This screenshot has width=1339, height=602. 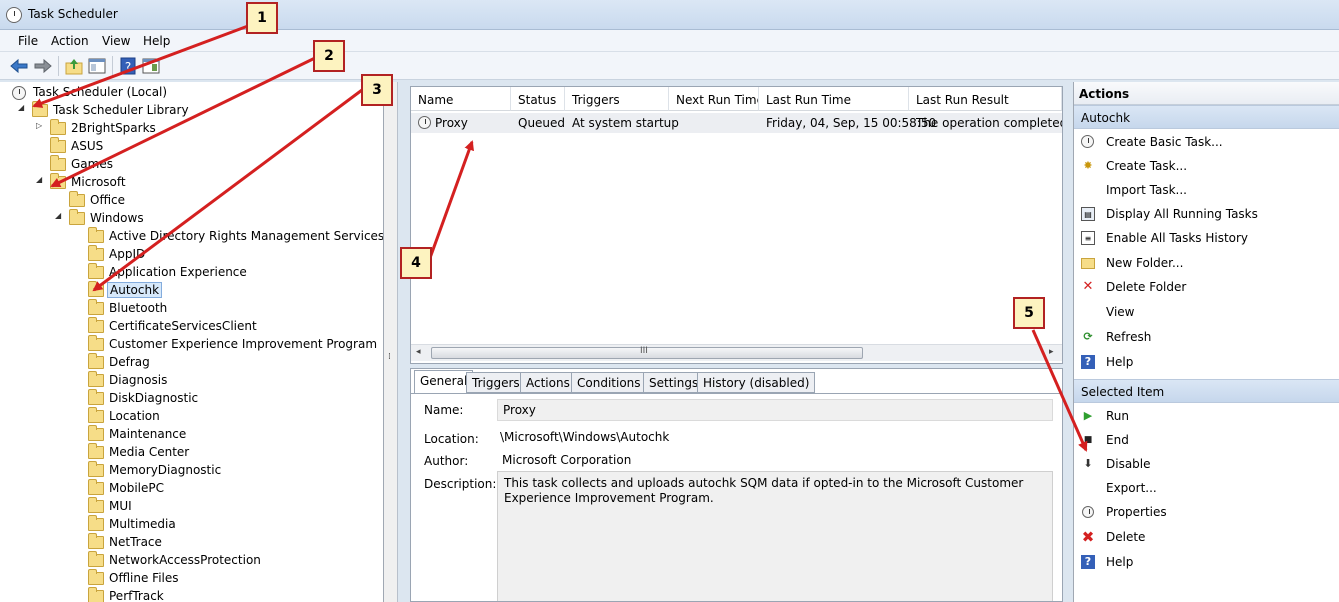 What do you see at coordinates (43, 66) in the screenshot?
I see `forward-arrow-icon` at bounding box center [43, 66].